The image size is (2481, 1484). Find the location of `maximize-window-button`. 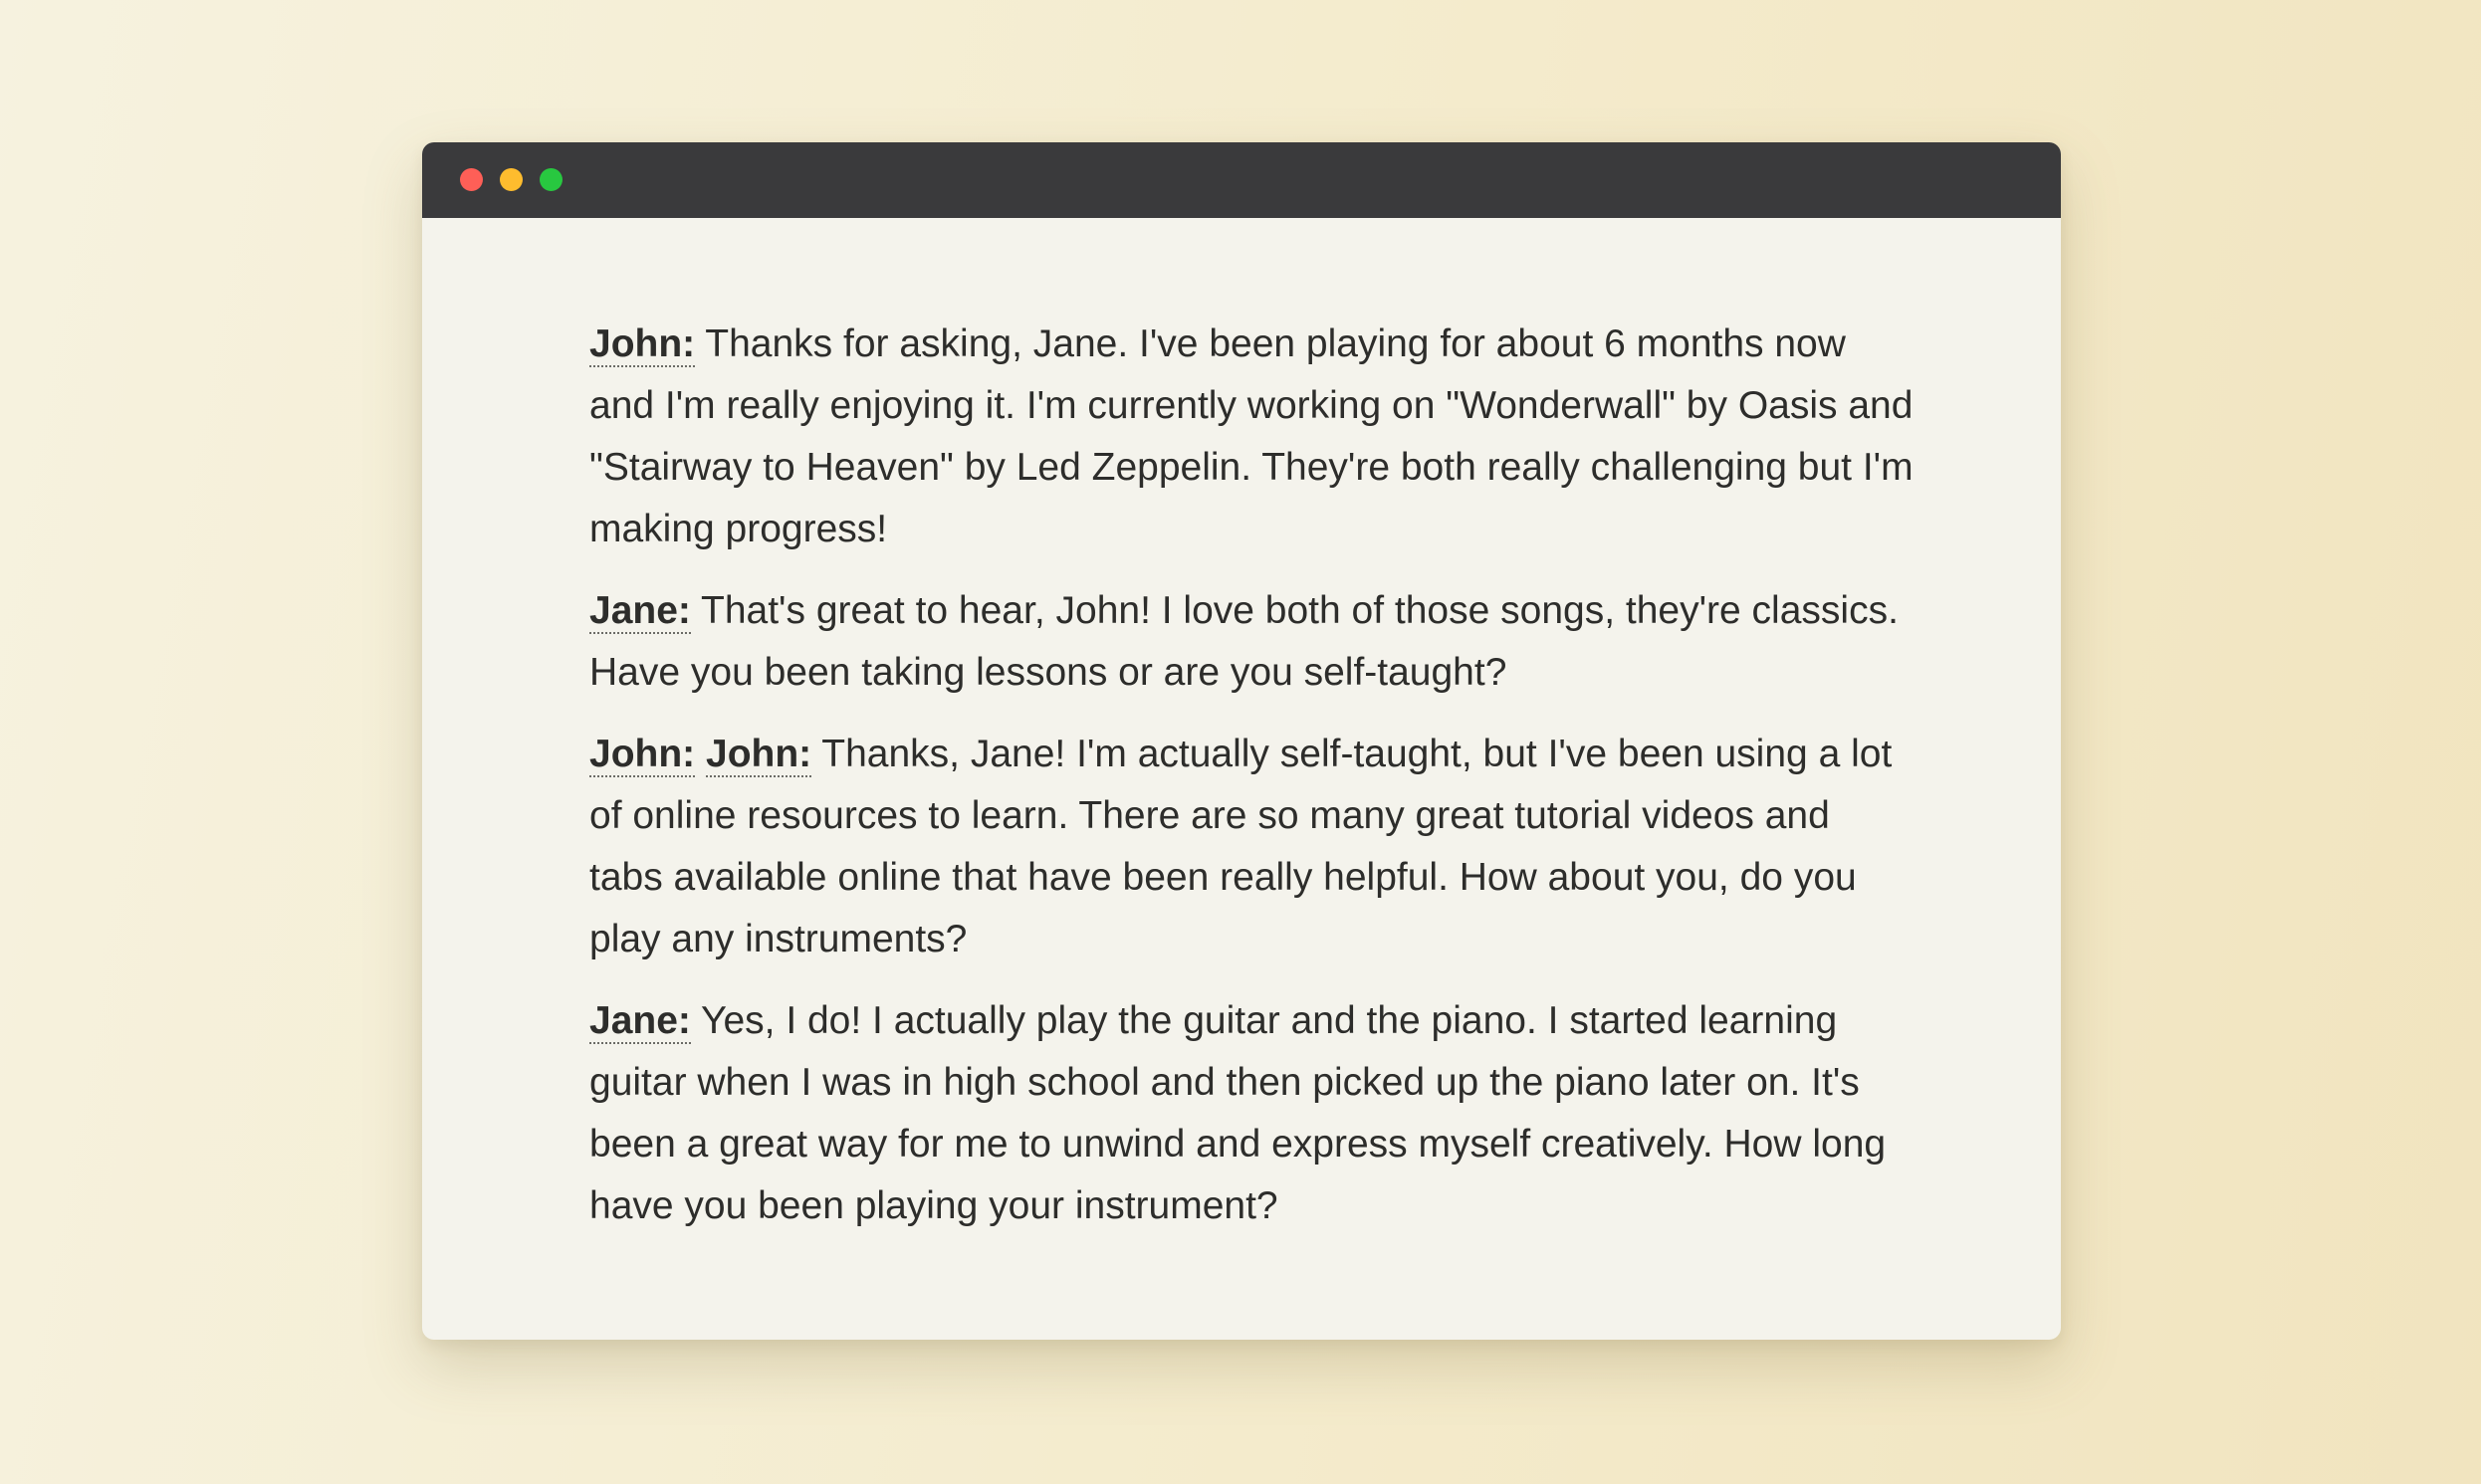

maximize-window-button is located at coordinates (551, 180).